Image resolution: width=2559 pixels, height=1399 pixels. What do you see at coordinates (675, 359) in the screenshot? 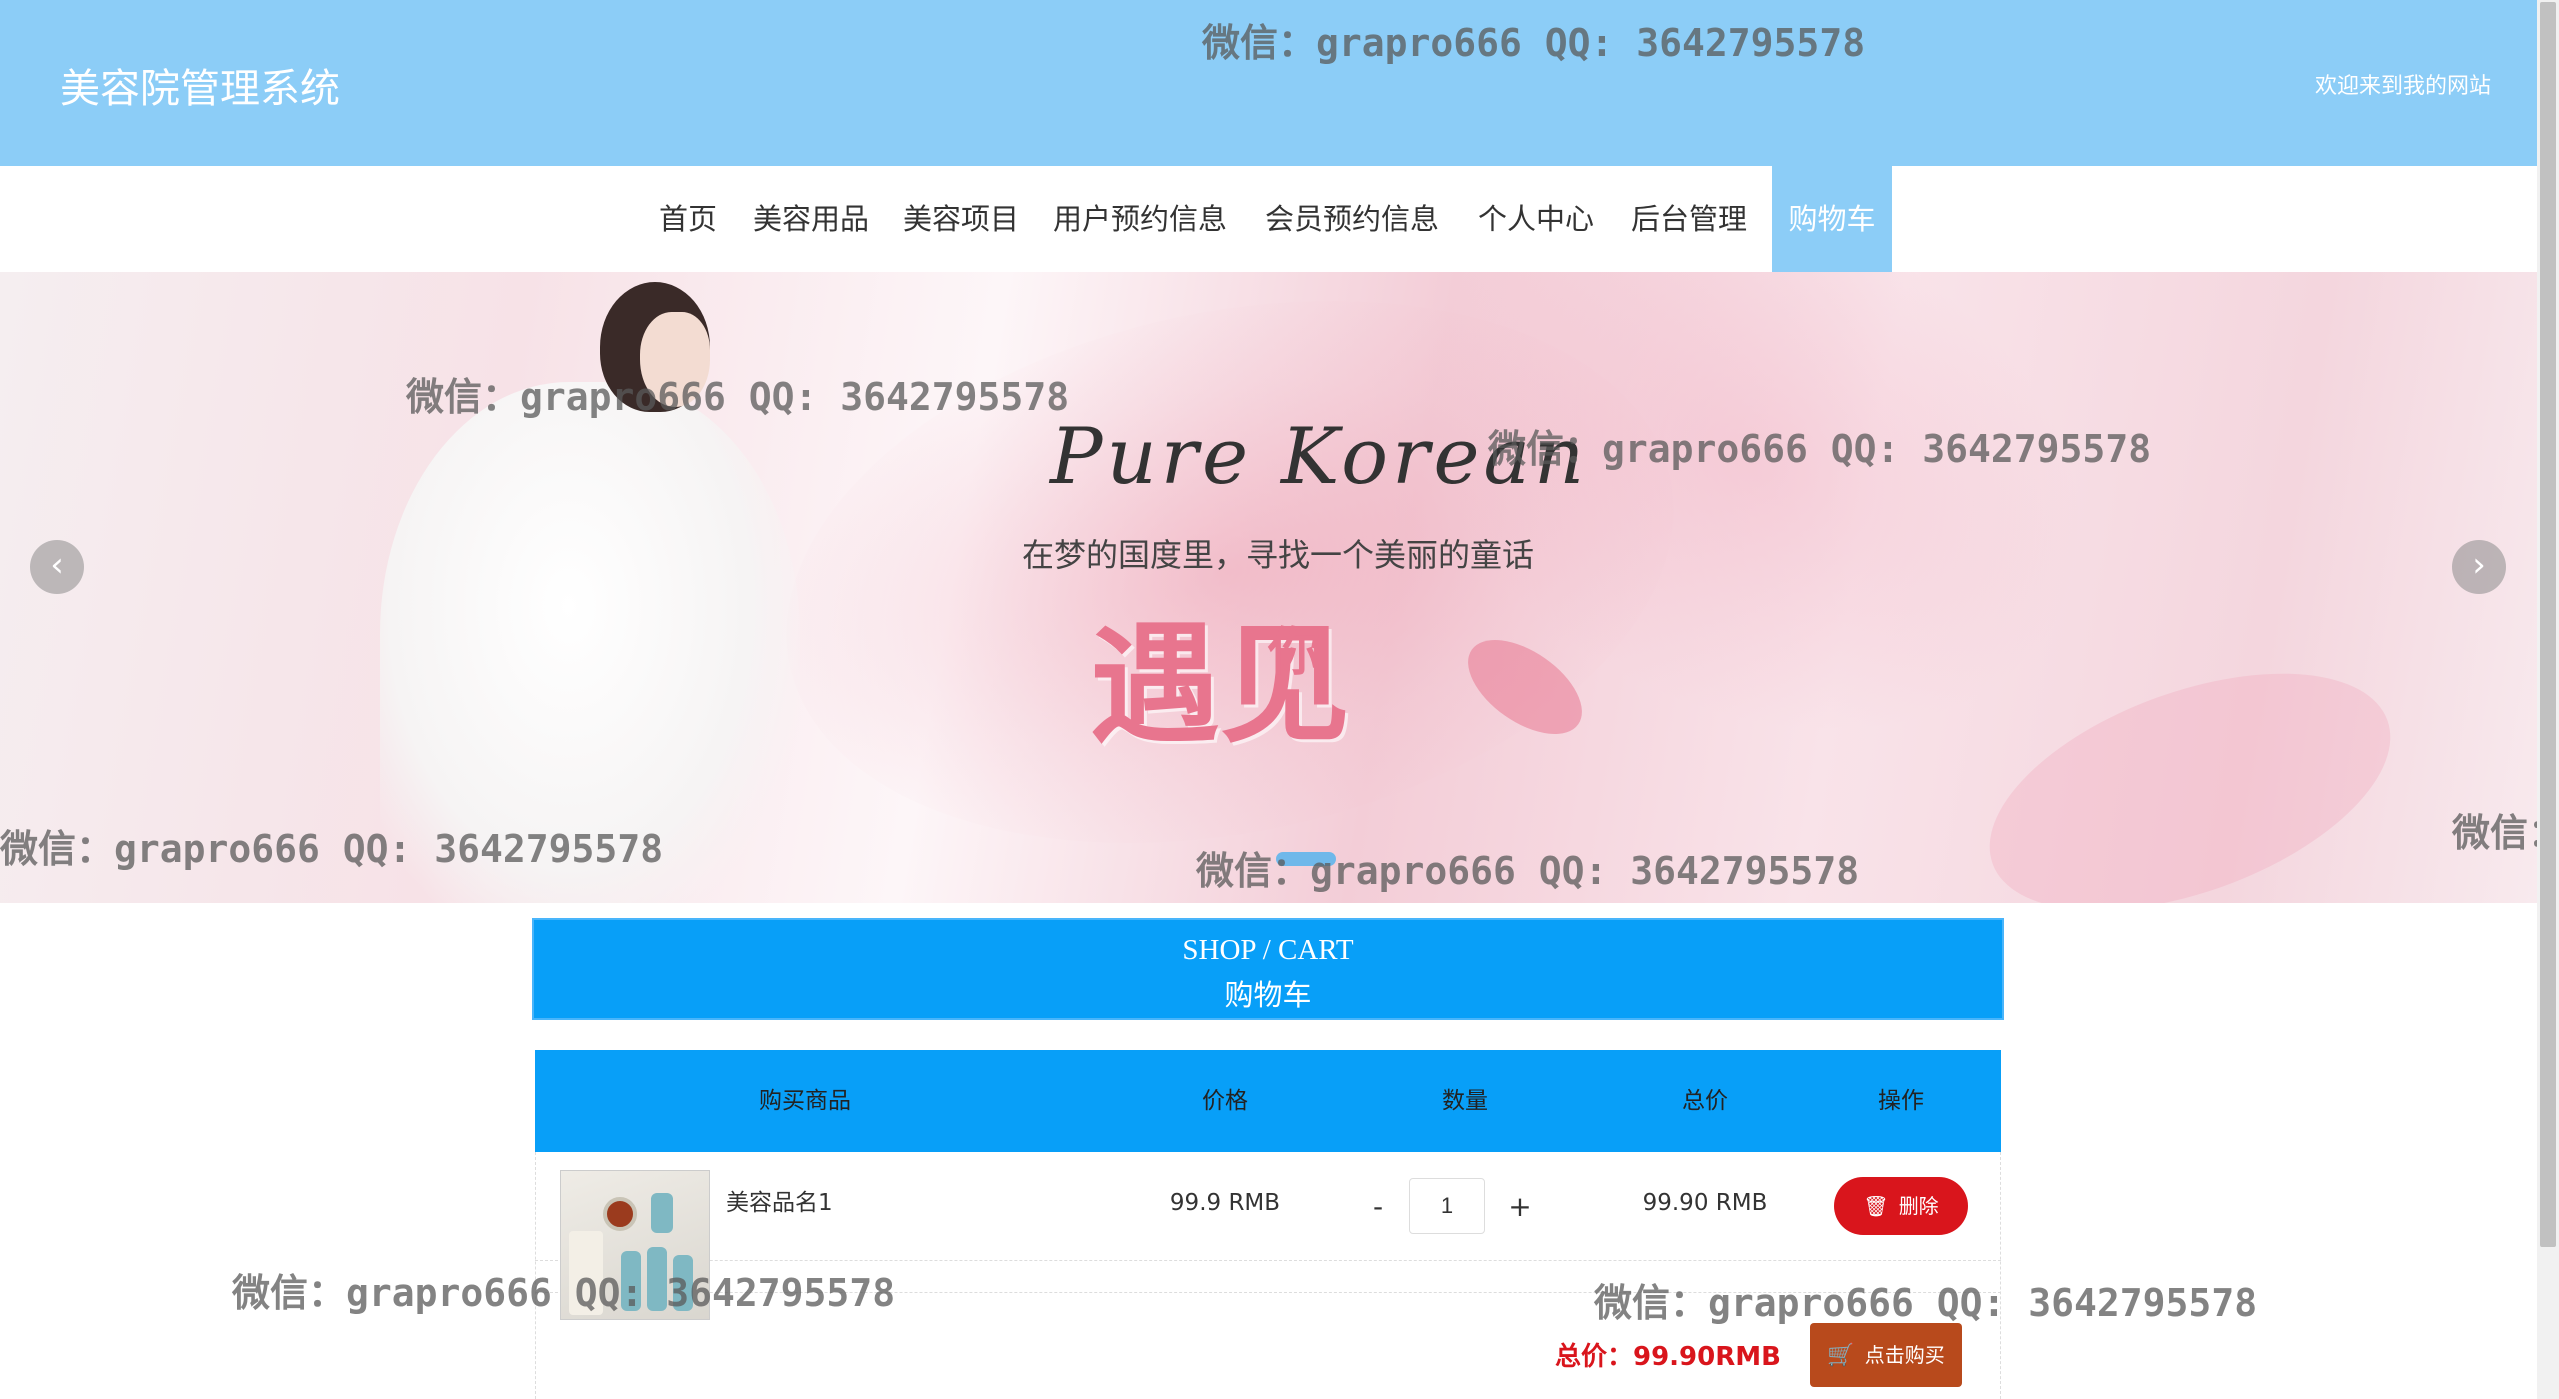
I see `bride-face` at bounding box center [675, 359].